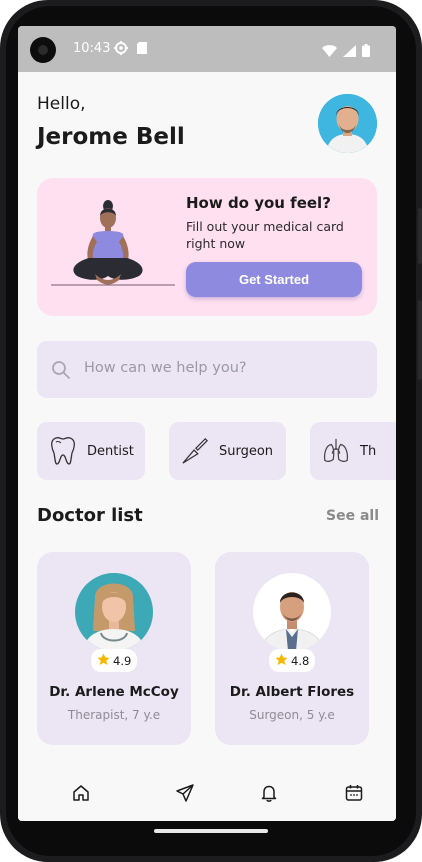  I want to click on status-time: 10:43, so click(92, 48).